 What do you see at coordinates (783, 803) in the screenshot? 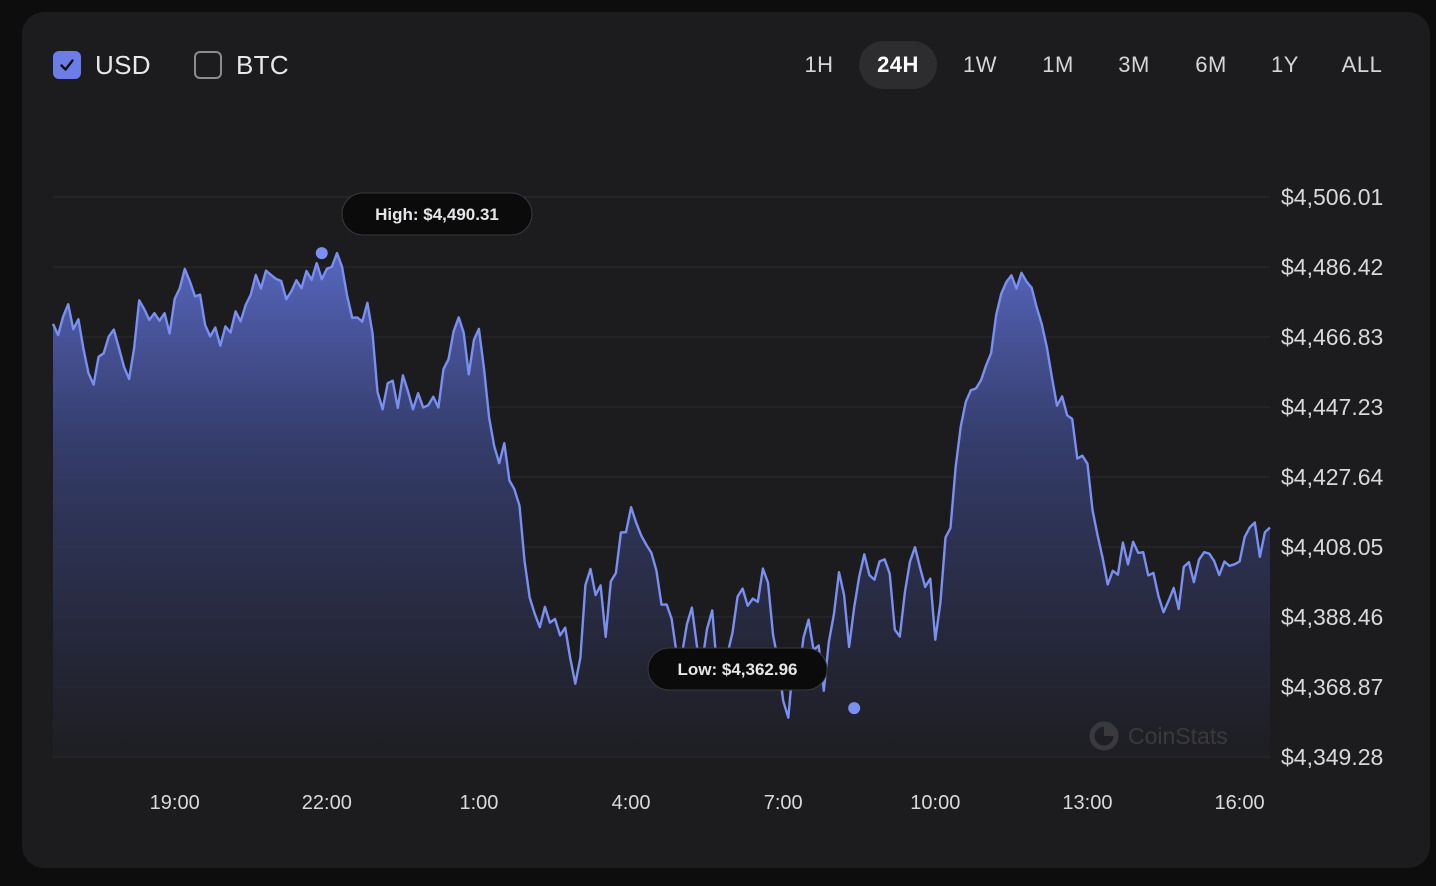
I see `x-tick-label: 7:00` at bounding box center [783, 803].